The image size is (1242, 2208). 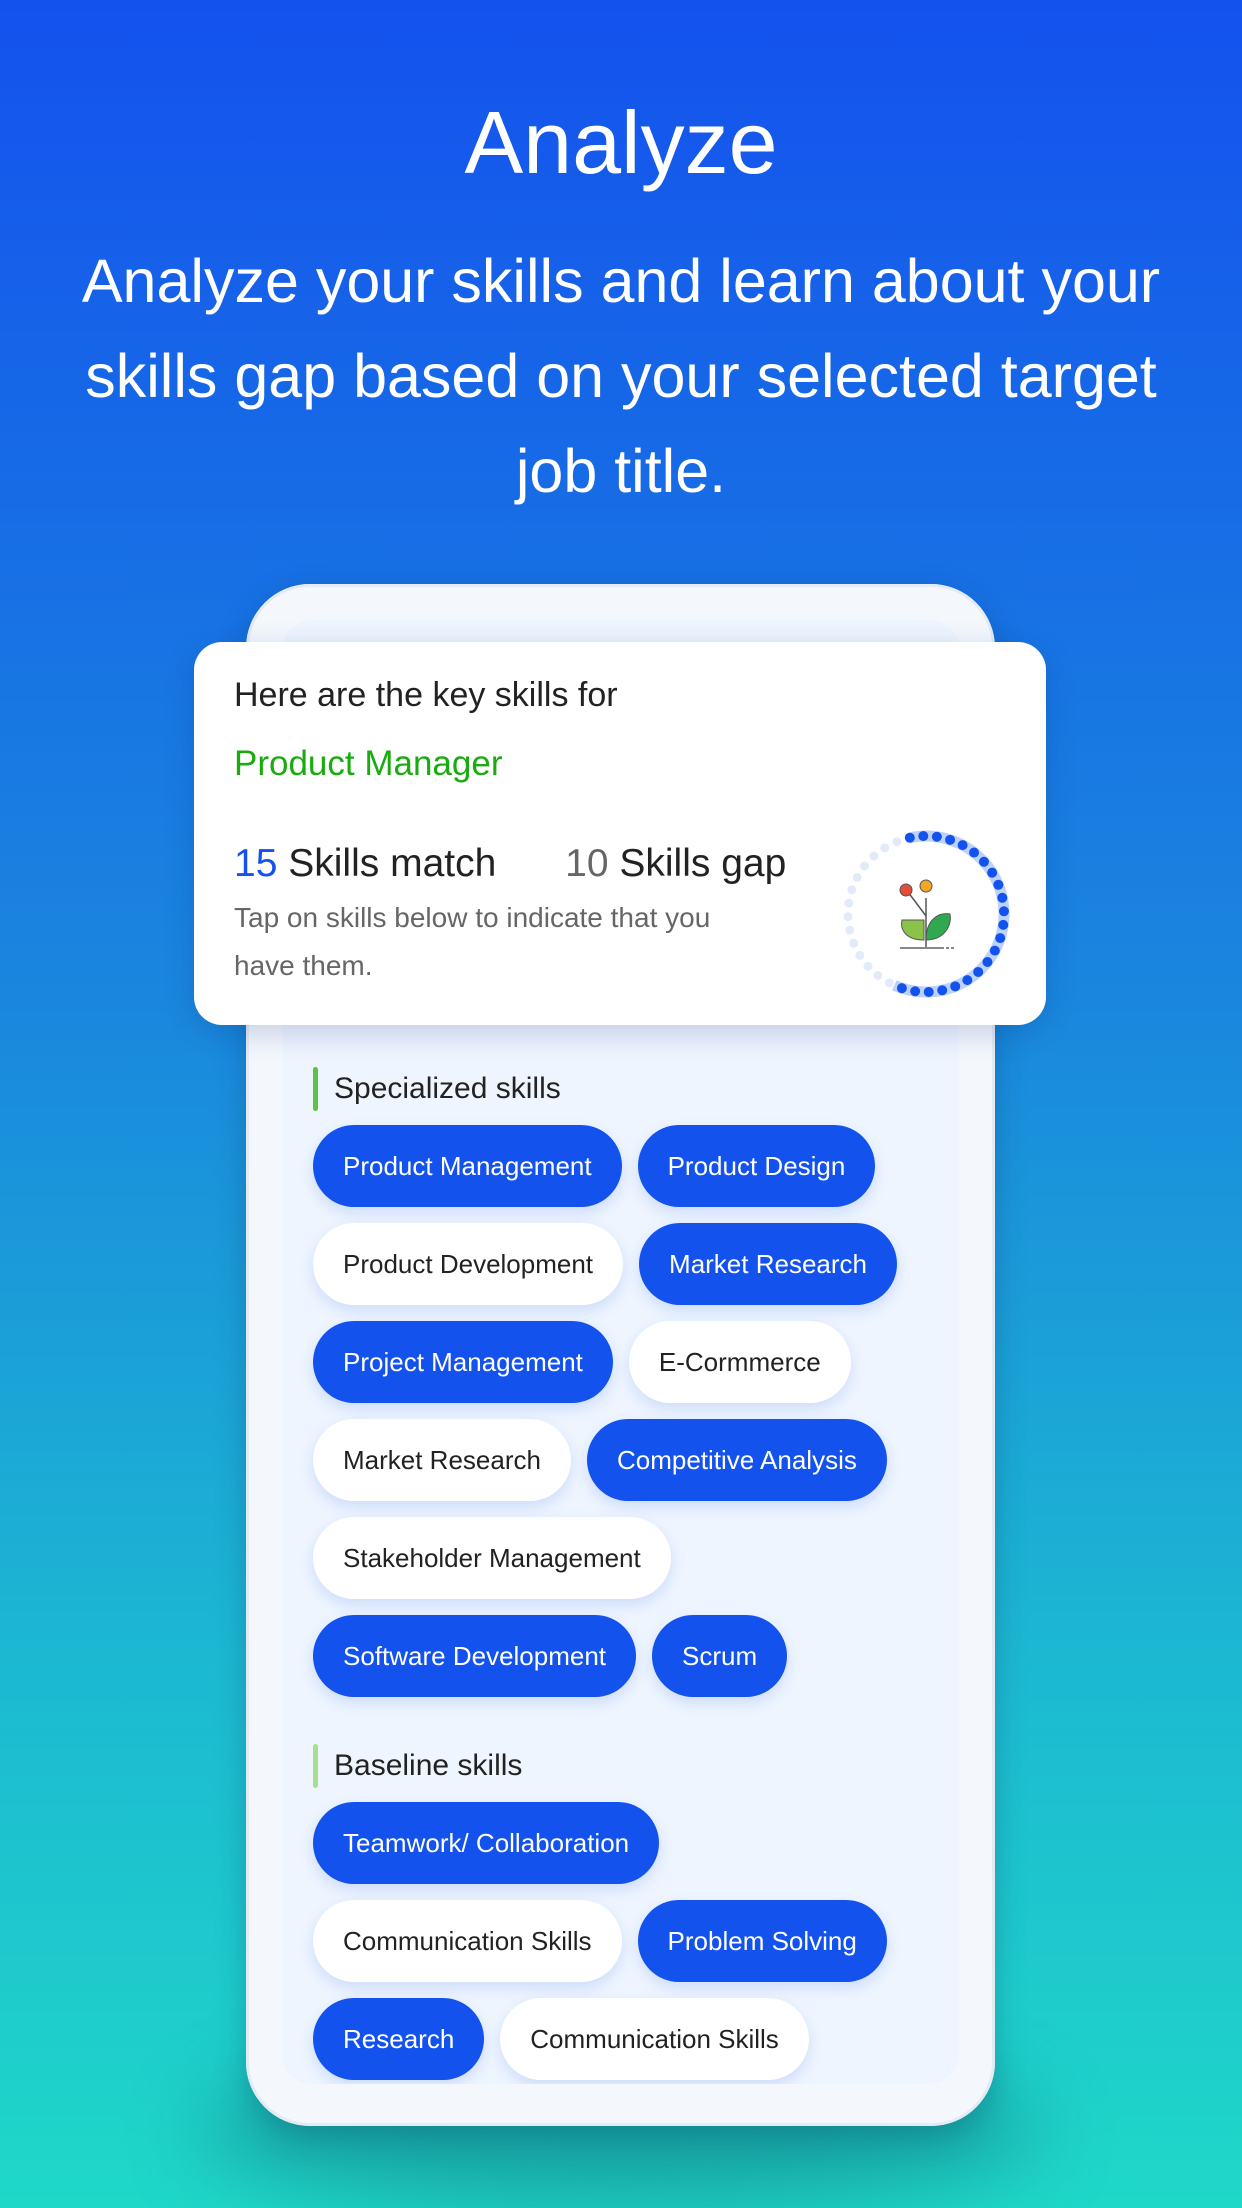 I want to click on skill-row: Communication Skills Problem Solving, so click(x=600, y=1941).